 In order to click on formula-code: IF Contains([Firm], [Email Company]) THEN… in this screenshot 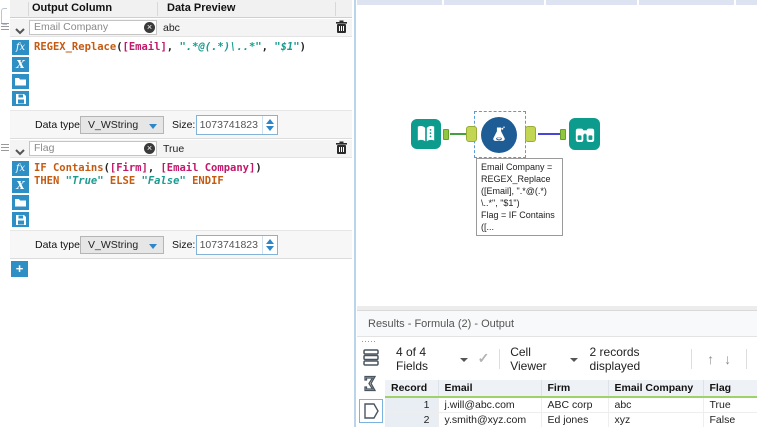, I will do `click(191, 175)`.